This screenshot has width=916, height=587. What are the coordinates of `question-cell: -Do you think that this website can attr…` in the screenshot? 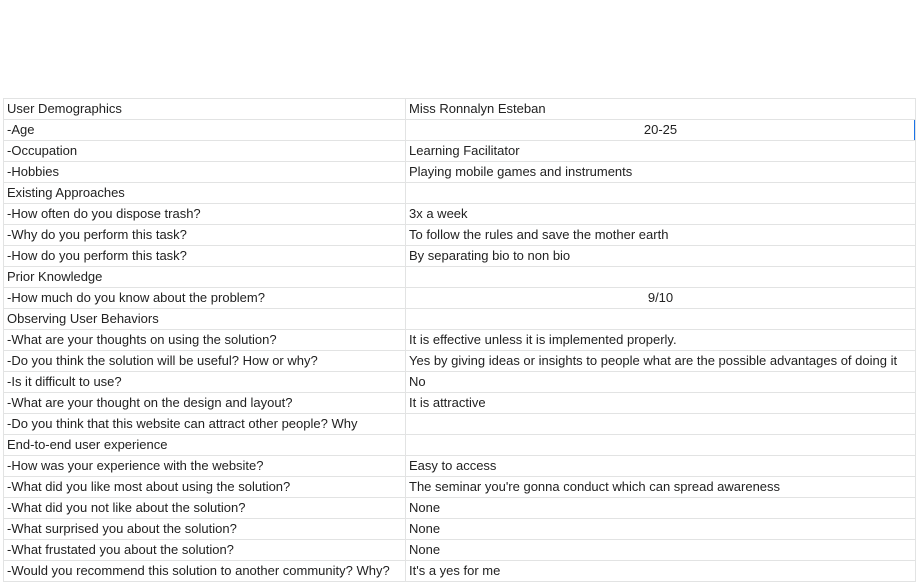 It's located at (204, 424).